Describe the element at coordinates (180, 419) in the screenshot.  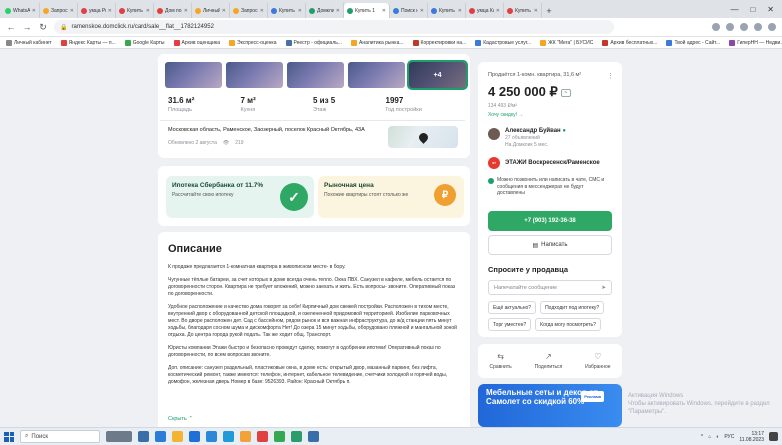
I see `collapse-link: Скрыть ⌃` at that location.